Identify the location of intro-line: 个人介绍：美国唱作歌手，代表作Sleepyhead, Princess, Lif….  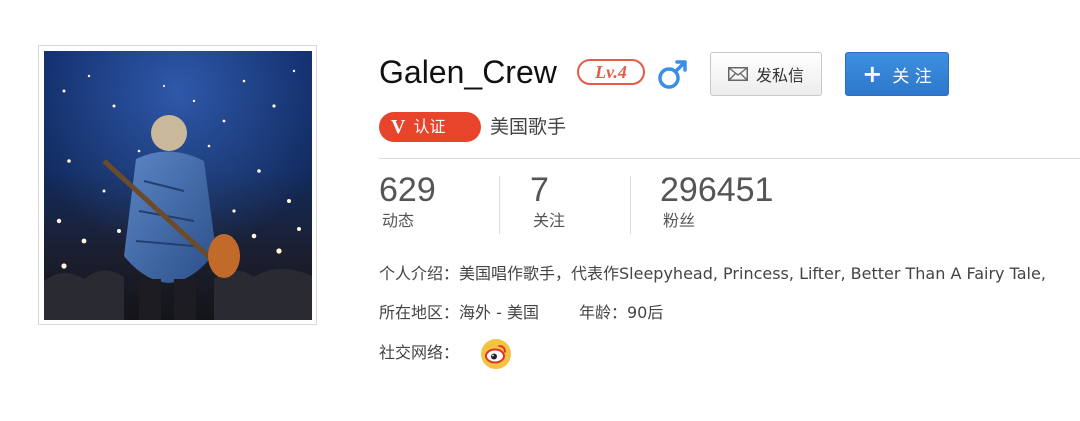
(712, 274).